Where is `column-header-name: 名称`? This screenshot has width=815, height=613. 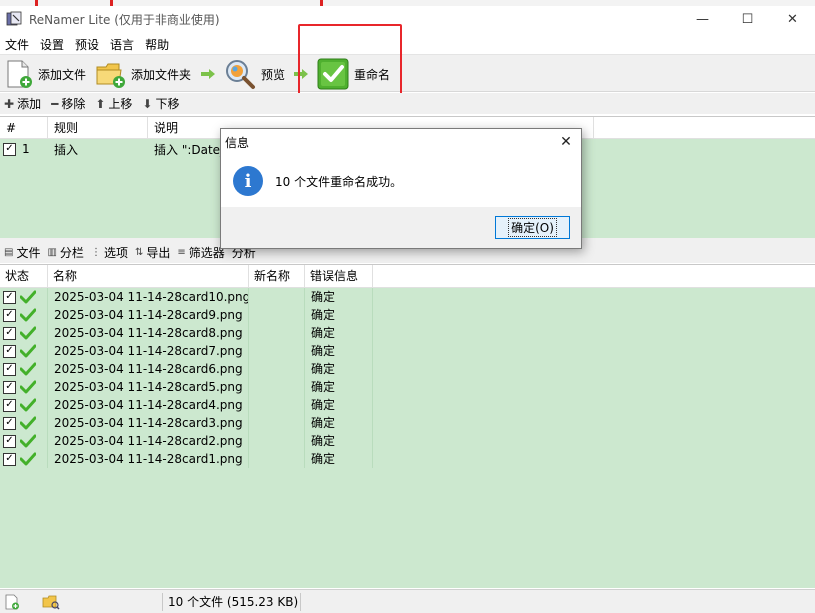 column-header-name: 名称 is located at coordinates (148, 276).